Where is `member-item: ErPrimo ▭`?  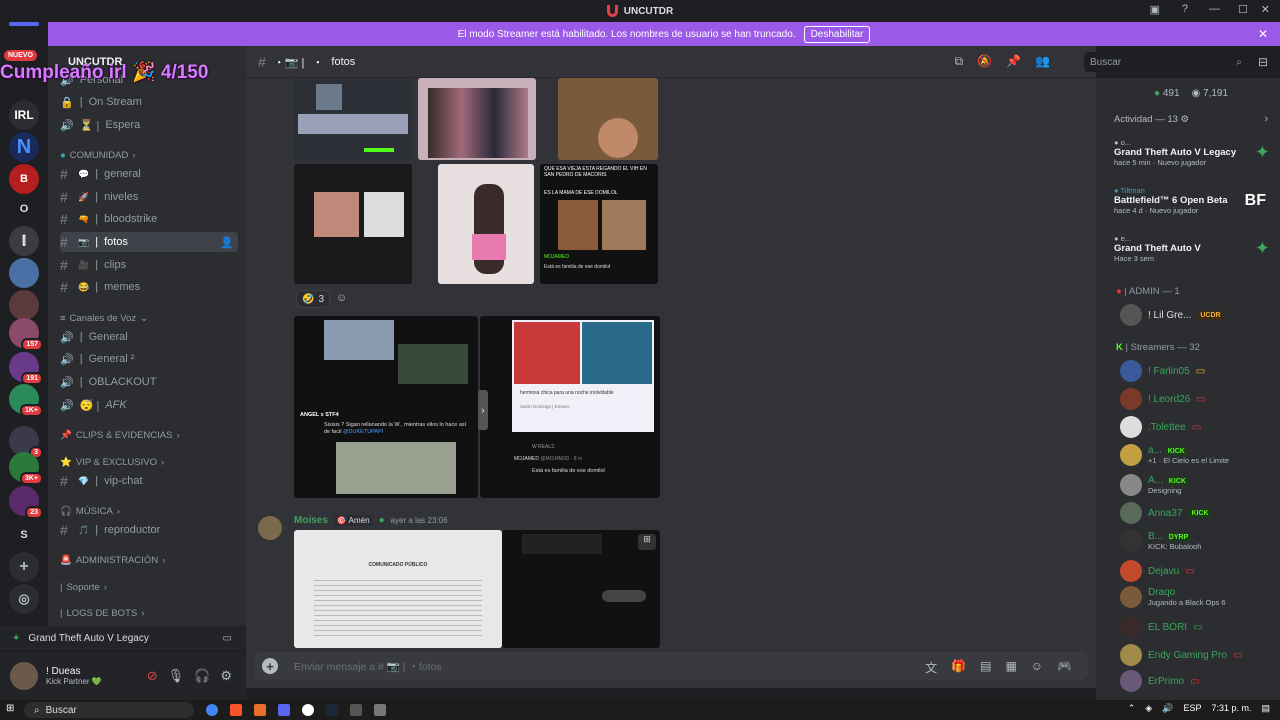 member-item: ErPrimo ▭ is located at coordinates (1160, 681).